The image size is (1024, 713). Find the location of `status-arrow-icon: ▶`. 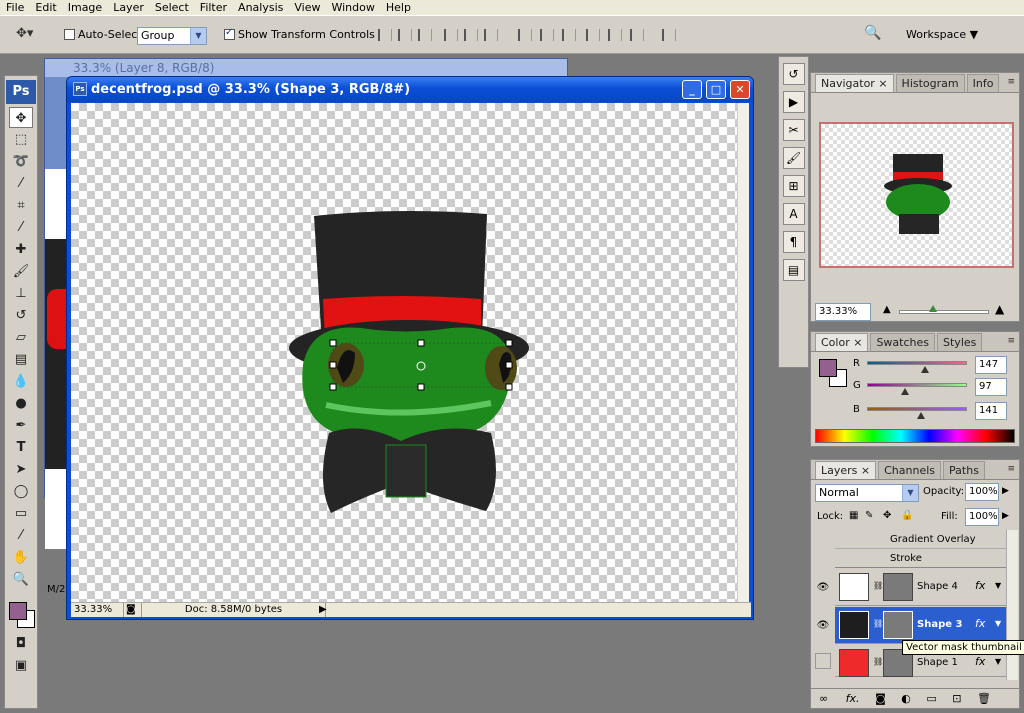

status-arrow-icon: ▶ is located at coordinates (323, 610).